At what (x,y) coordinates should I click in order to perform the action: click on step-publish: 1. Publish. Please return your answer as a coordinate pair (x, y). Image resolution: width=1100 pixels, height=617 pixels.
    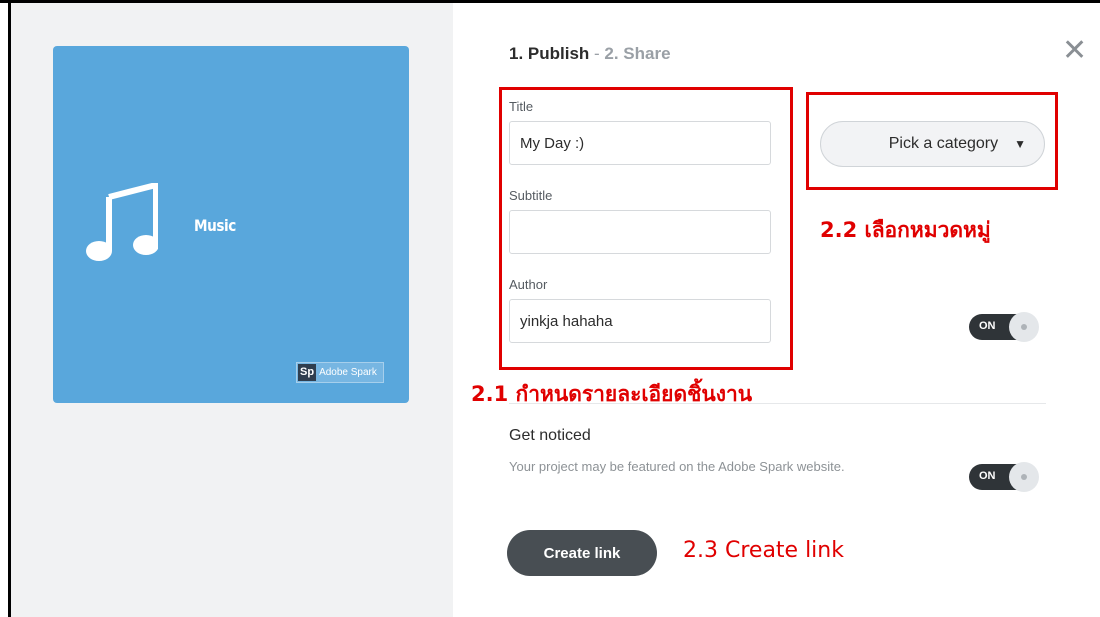
    Looking at the image, I should click on (549, 53).